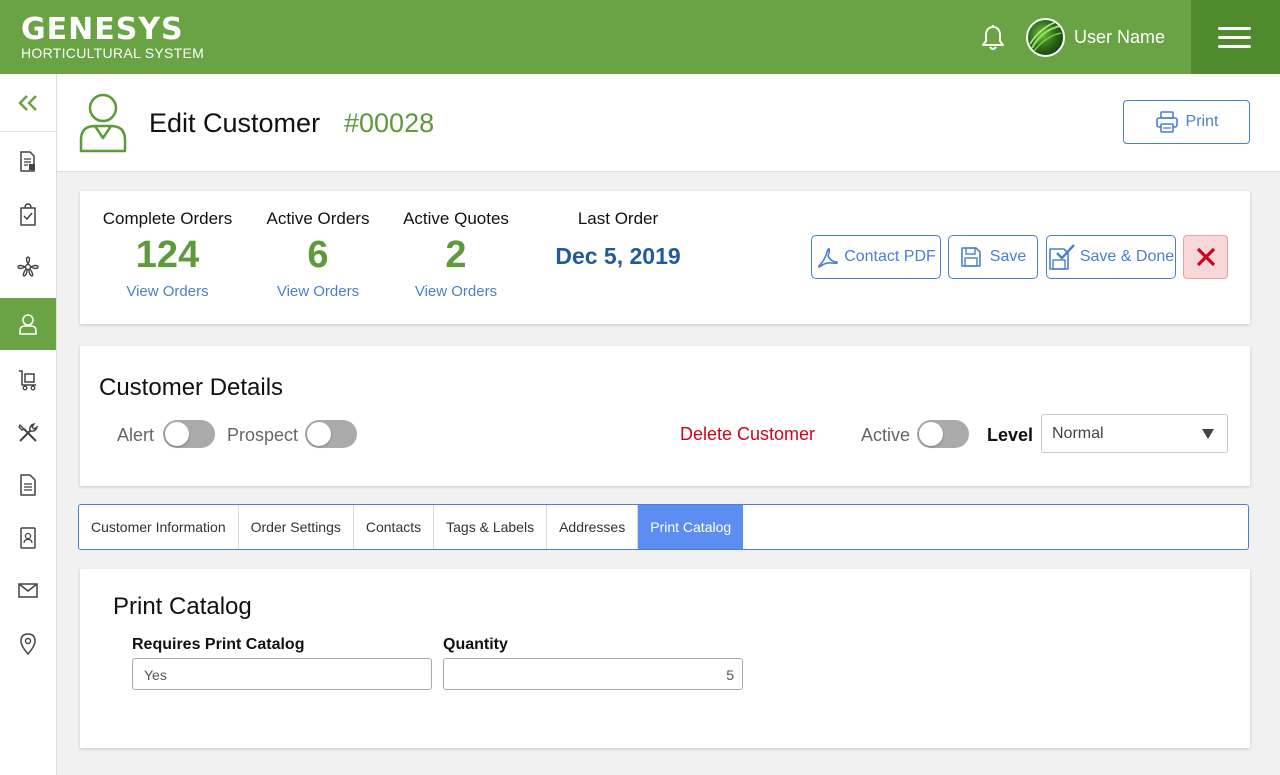 This screenshot has width=1280, height=775. Describe the element at coordinates (318, 218) in the screenshot. I see `stat-label: Active Orders` at that location.